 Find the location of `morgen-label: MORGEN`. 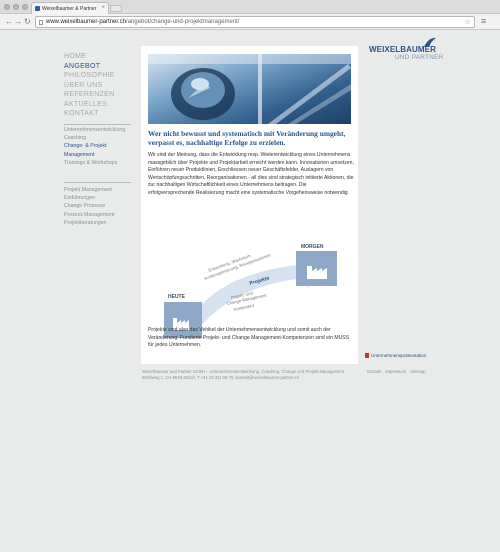

morgen-label: MORGEN is located at coordinates (312, 247).